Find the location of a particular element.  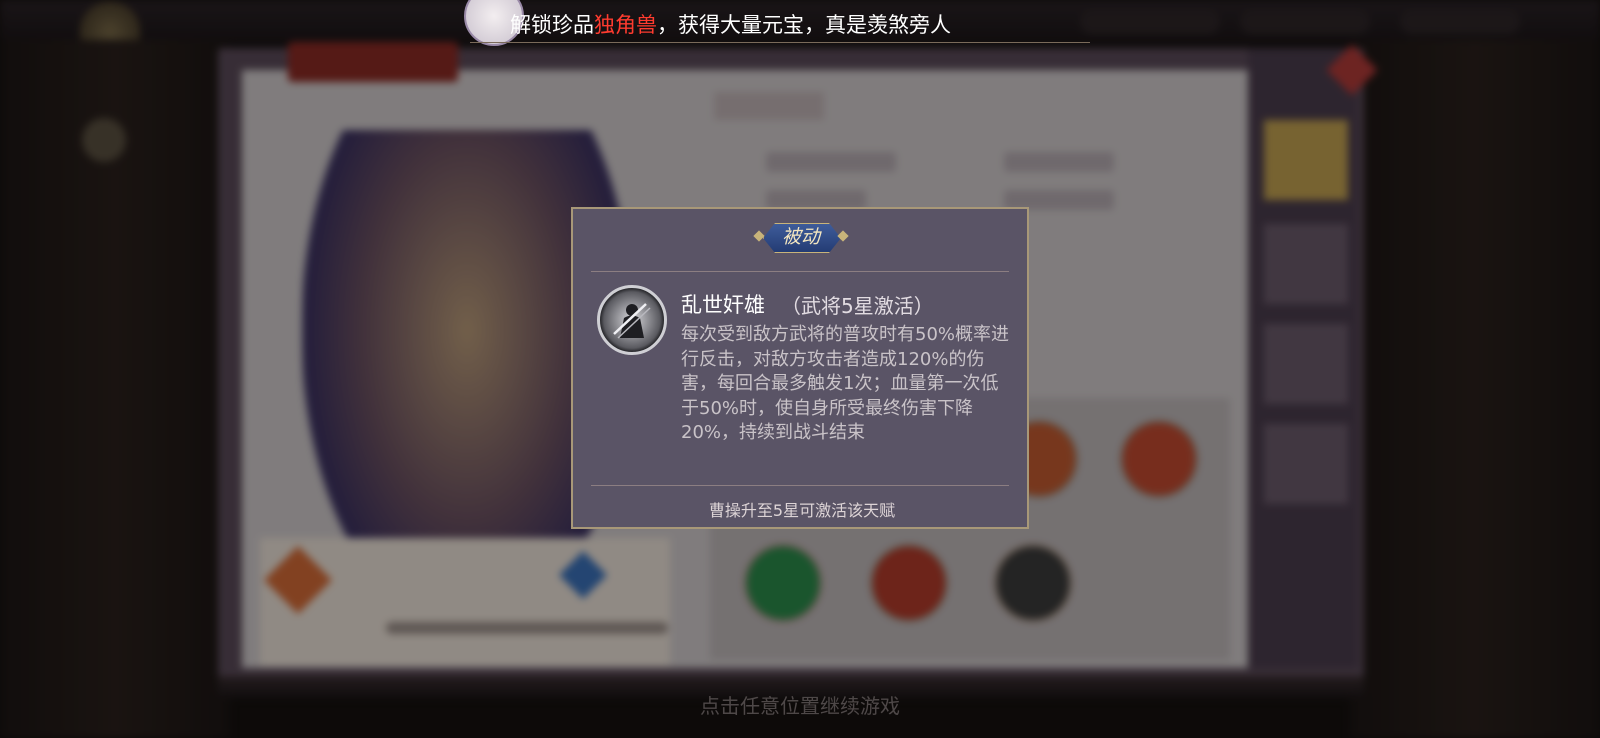

continue-hint: 点击任意位置继续游戏 is located at coordinates (800, 704).